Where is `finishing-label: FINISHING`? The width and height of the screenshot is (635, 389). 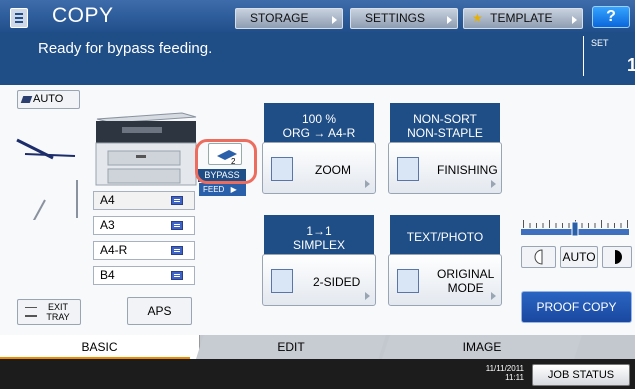 finishing-label: FINISHING is located at coordinates (467, 170).